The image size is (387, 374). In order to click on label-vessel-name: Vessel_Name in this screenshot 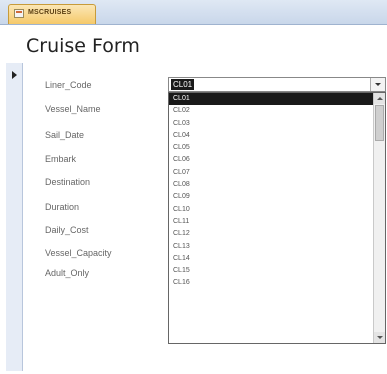, I will do `click(73, 109)`.